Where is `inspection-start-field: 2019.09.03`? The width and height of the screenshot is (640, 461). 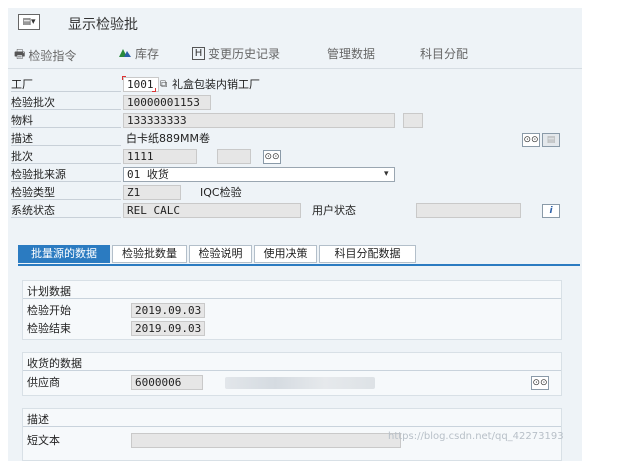
inspection-start-field: 2019.09.03 is located at coordinates (168, 310).